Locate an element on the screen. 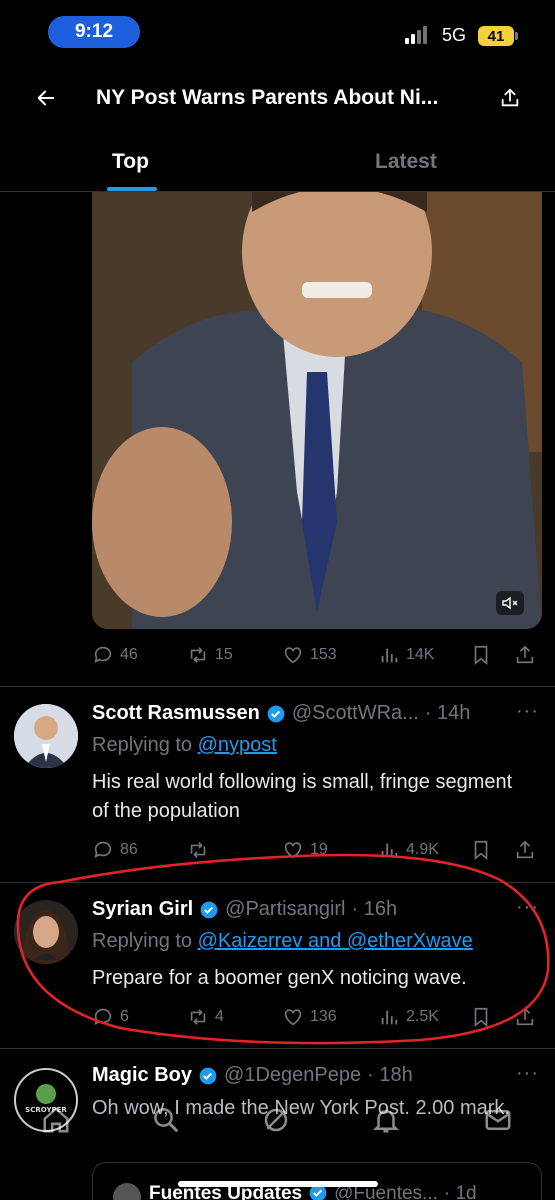  status-bar: 9:12 5G 41 is located at coordinates (277, 33).